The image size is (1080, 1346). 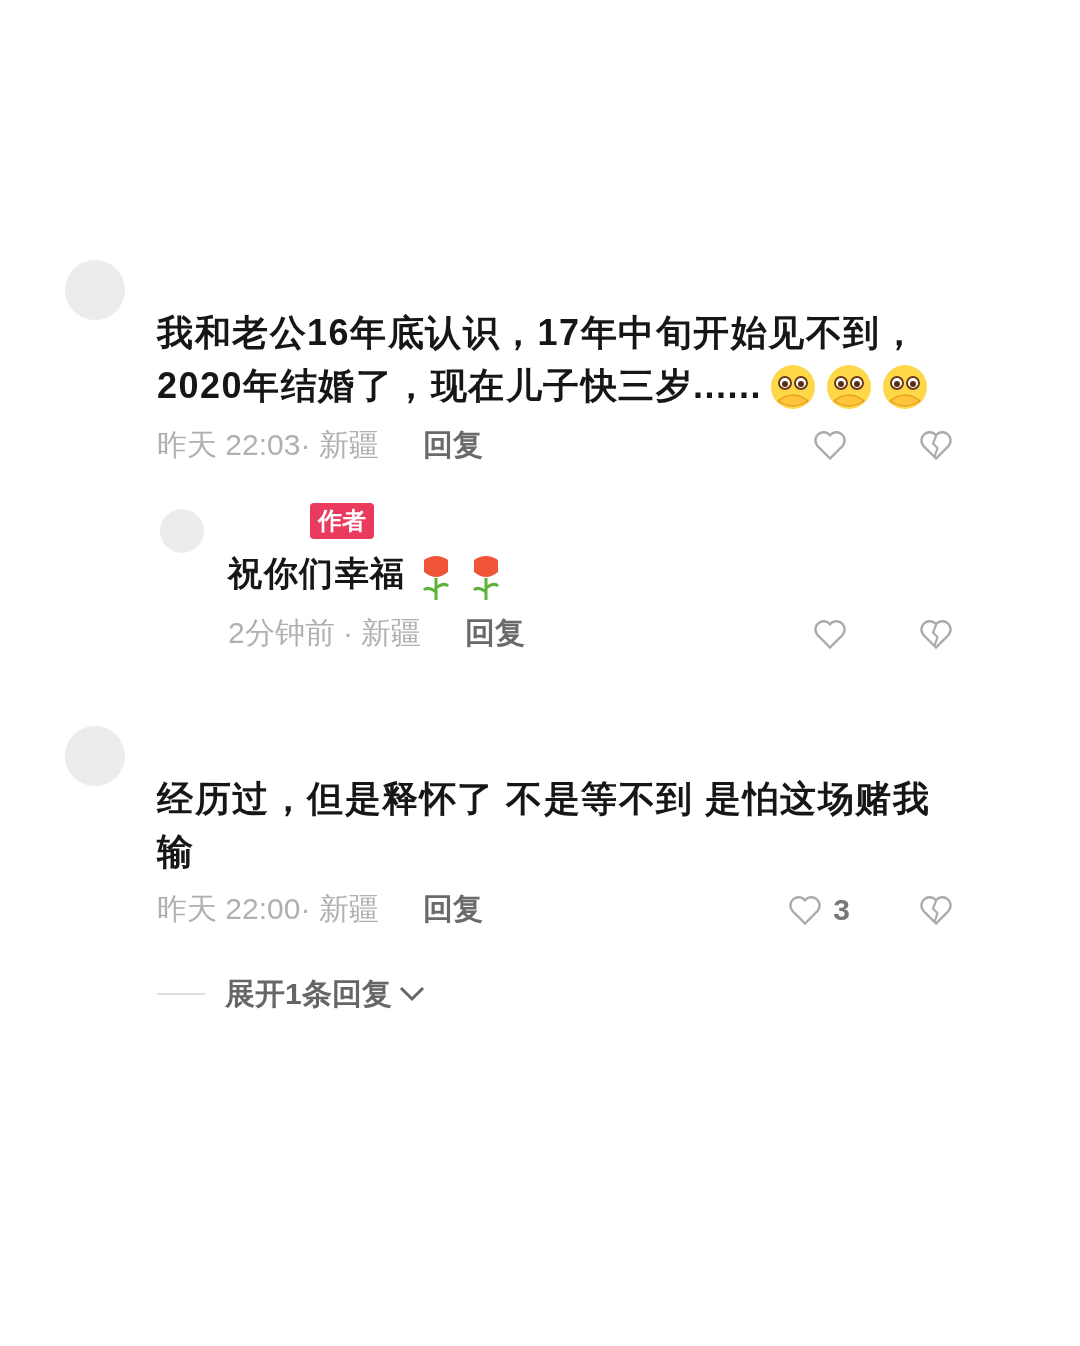 I want to click on dislike-button, so click(x=936, y=445).